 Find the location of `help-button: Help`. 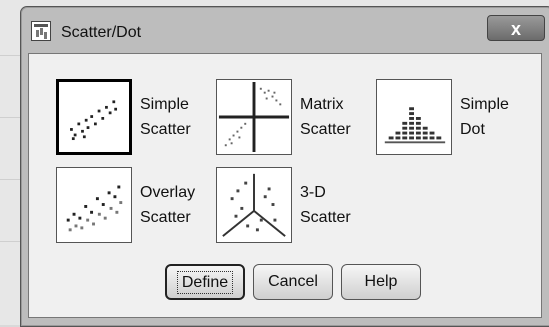

help-button: Help is located at coordinates (381, 282).